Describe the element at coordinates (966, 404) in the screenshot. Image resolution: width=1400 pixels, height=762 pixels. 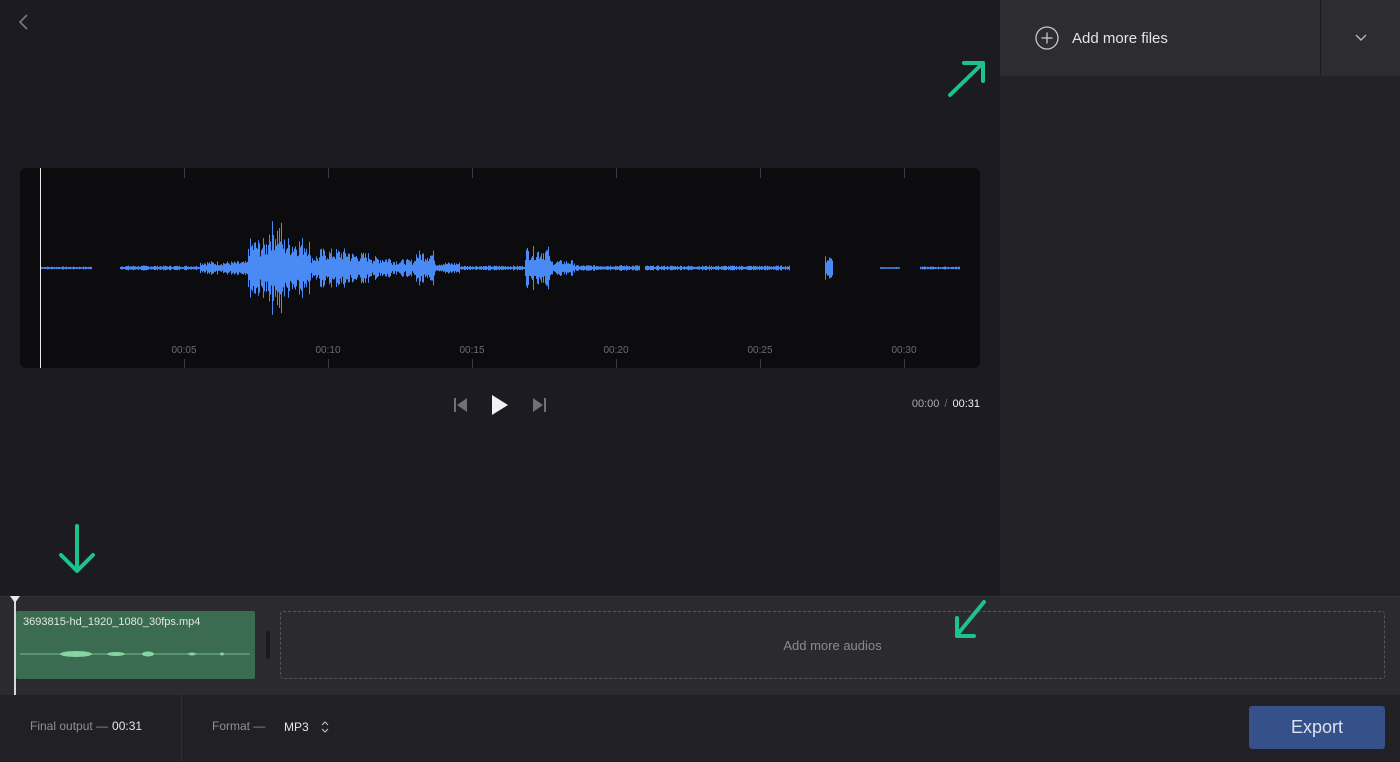
I see `total-time: 00:31` at that location.